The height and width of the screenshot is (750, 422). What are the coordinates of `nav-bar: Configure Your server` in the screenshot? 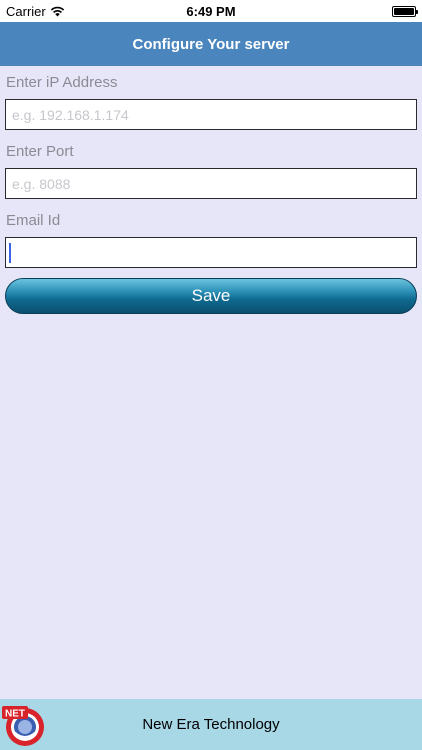 It's located at (211, 44).